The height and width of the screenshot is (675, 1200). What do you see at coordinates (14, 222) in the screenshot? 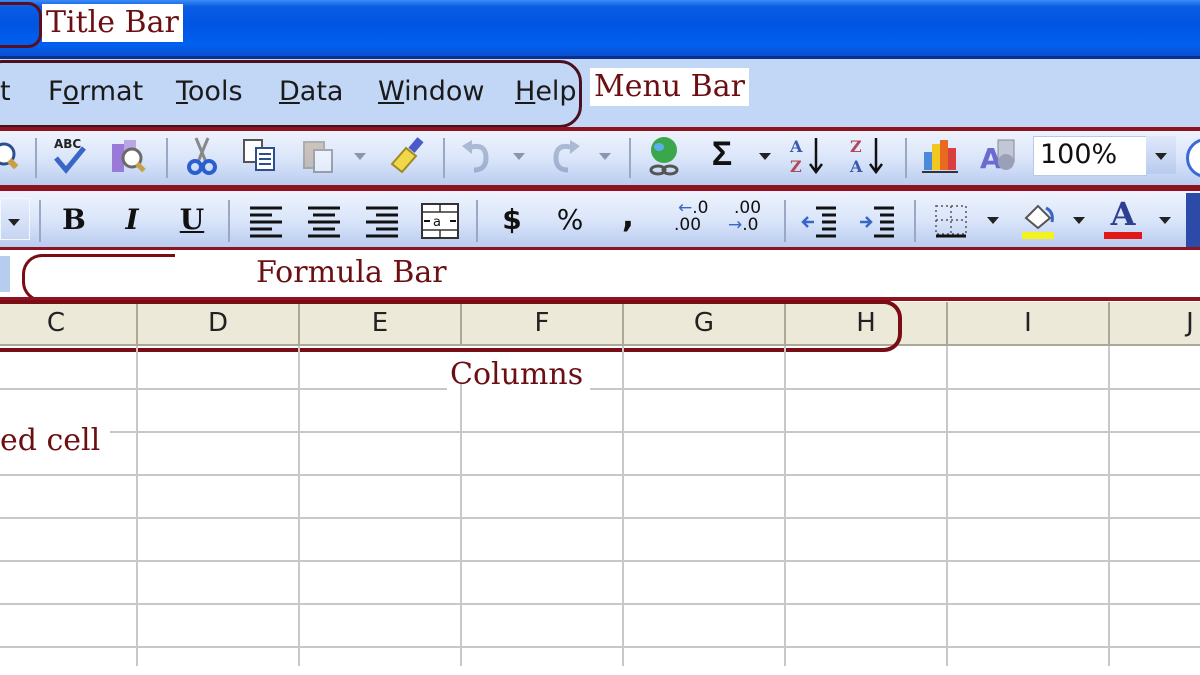
I see `font-size-dropdown-icon` at bounding box center [14, 222].